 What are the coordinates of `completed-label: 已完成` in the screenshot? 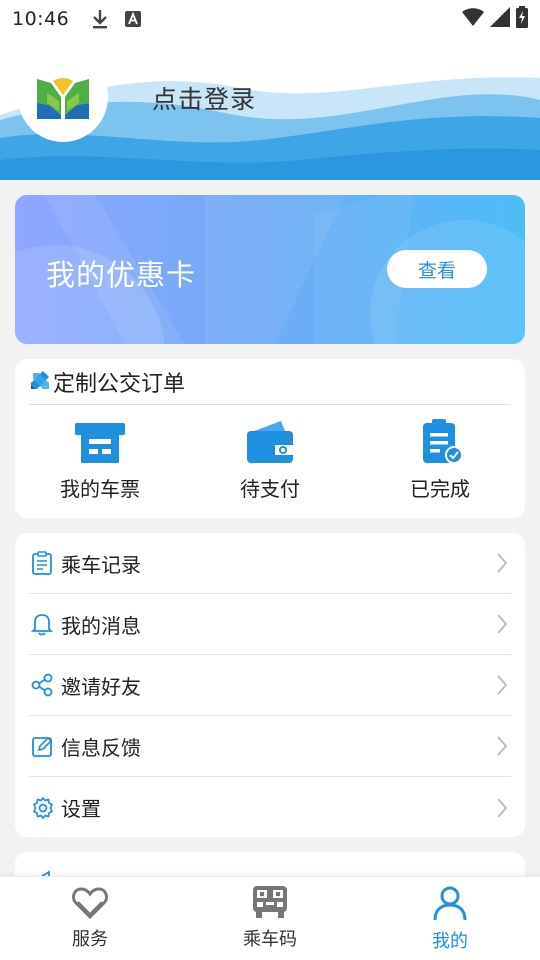 It's located at (440, 489).